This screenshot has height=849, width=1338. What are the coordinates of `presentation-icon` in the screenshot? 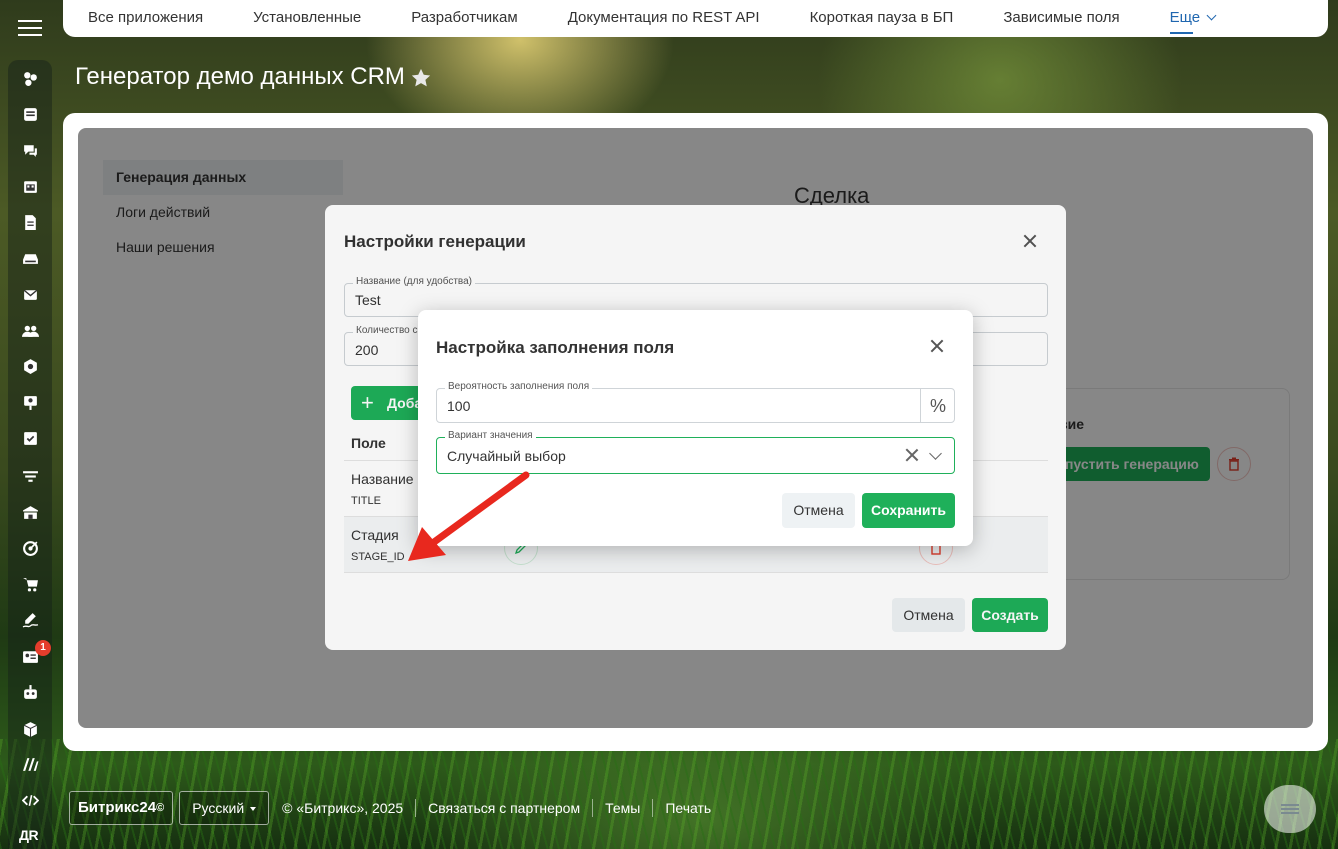 It's located at (30, 402).